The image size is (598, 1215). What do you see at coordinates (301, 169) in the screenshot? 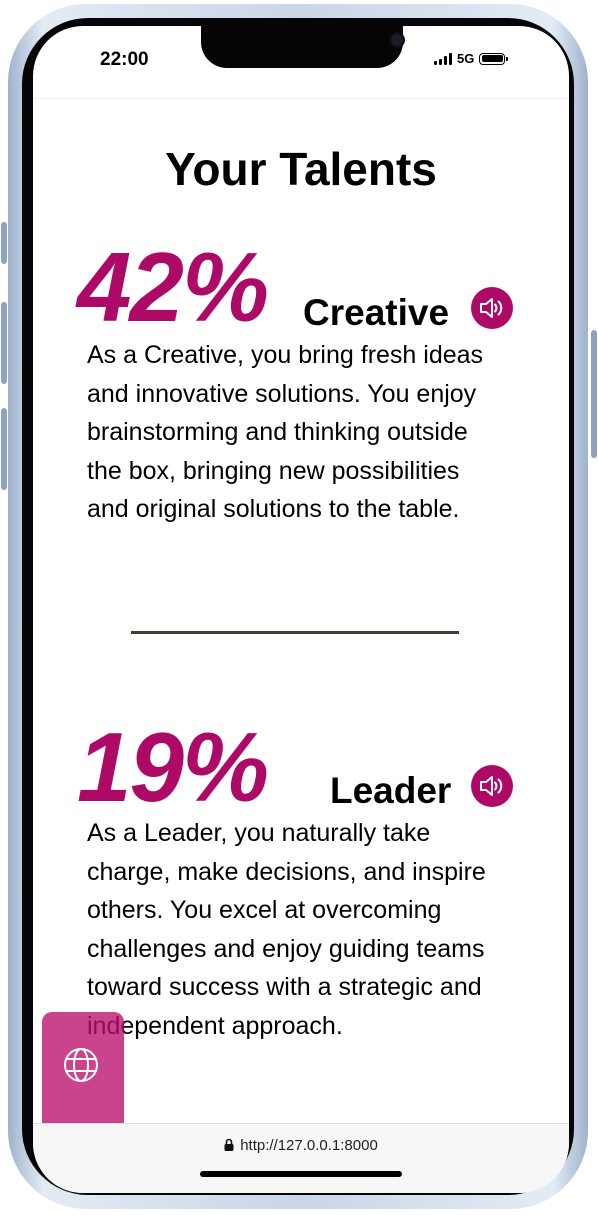
I see `page-title: Your Talents` at bounding box center [301, 169].